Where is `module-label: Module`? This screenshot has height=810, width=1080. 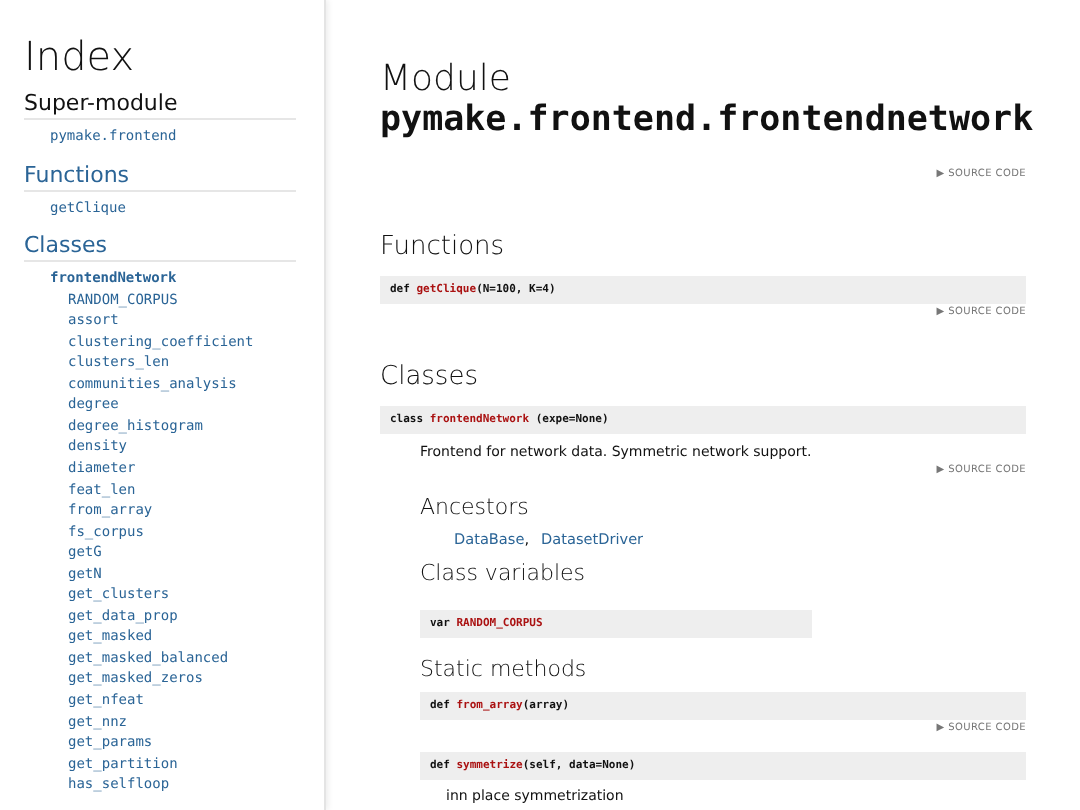
module-label: Module is located at coordinates (446, 80).